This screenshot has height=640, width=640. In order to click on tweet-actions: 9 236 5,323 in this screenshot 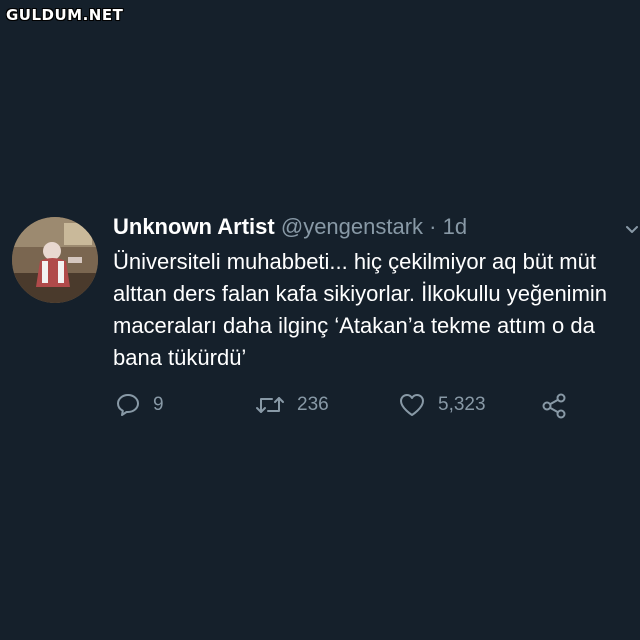, I will do `click(320, 407)`.